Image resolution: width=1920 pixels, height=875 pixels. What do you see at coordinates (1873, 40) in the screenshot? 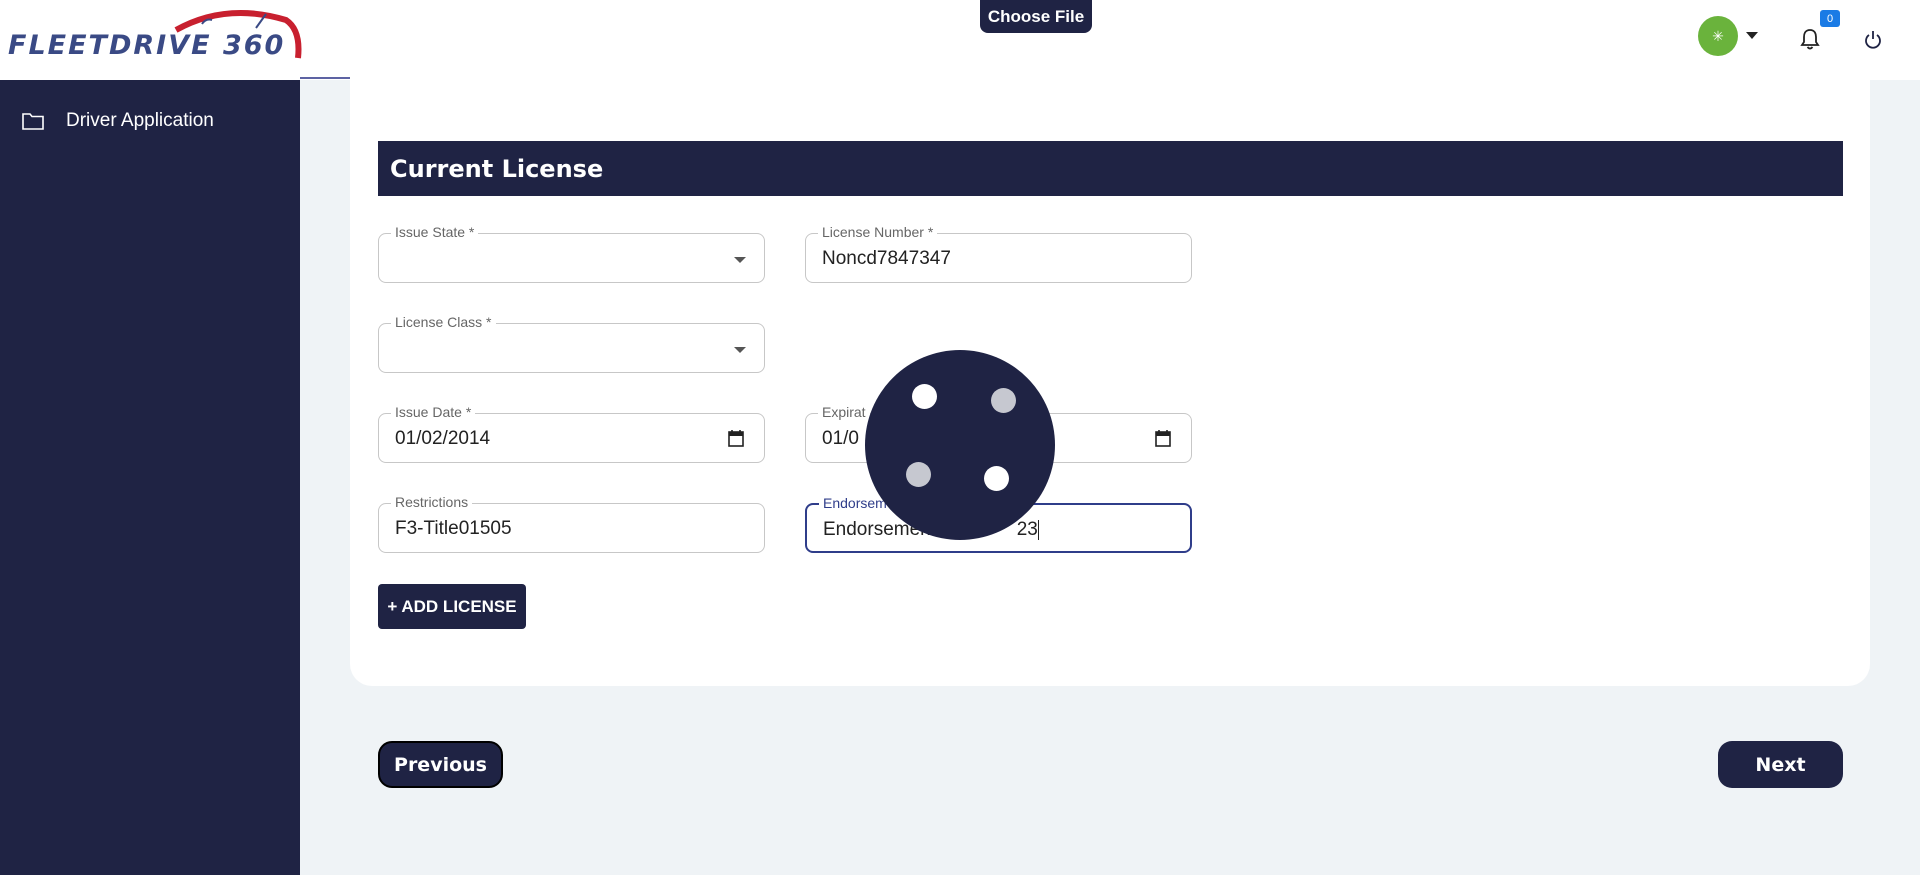
I see `power-icon` at bounding box center [1873, 40].